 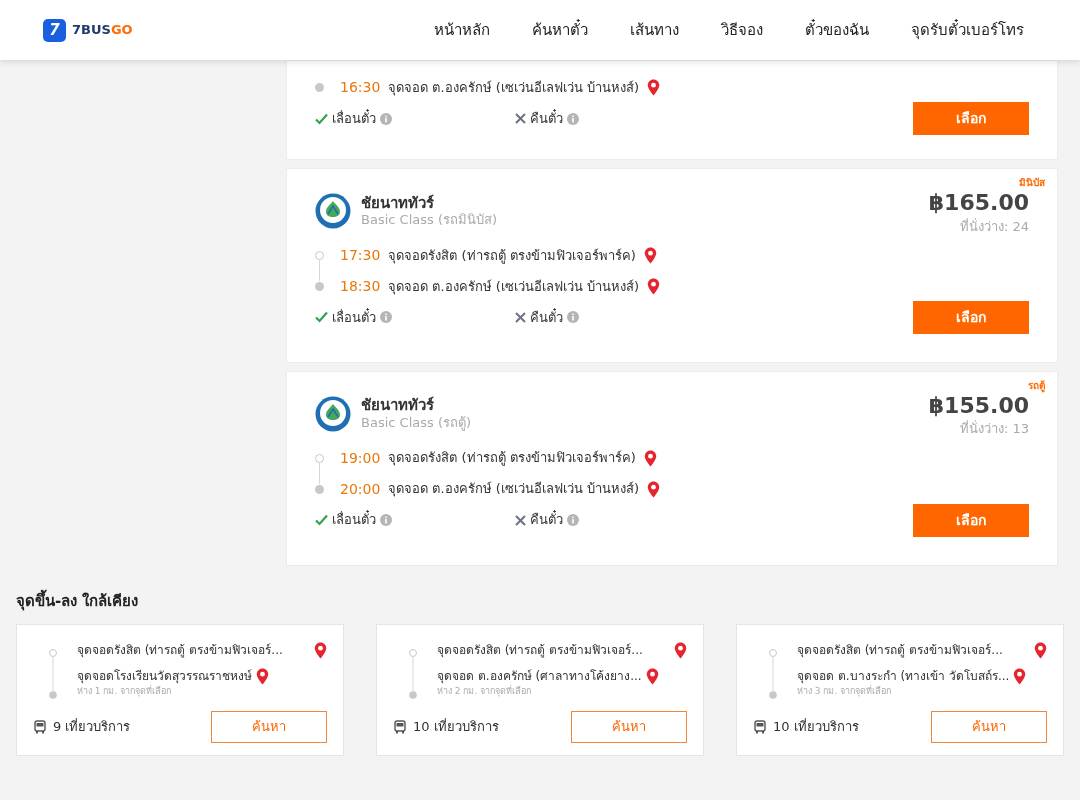 I want to click on site-logo: 7 7BUSGO, so click(x=88, y=30).